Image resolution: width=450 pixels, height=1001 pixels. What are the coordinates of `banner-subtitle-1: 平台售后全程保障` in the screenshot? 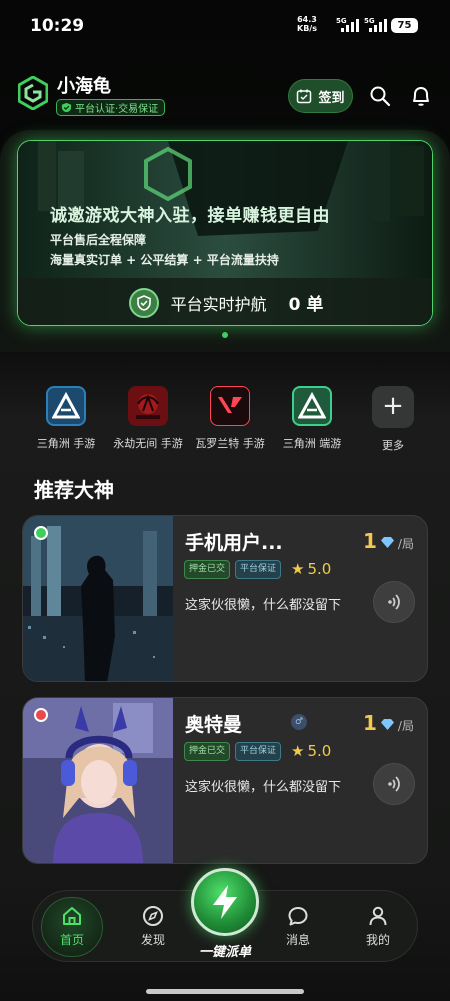 It's located at (98, 240).